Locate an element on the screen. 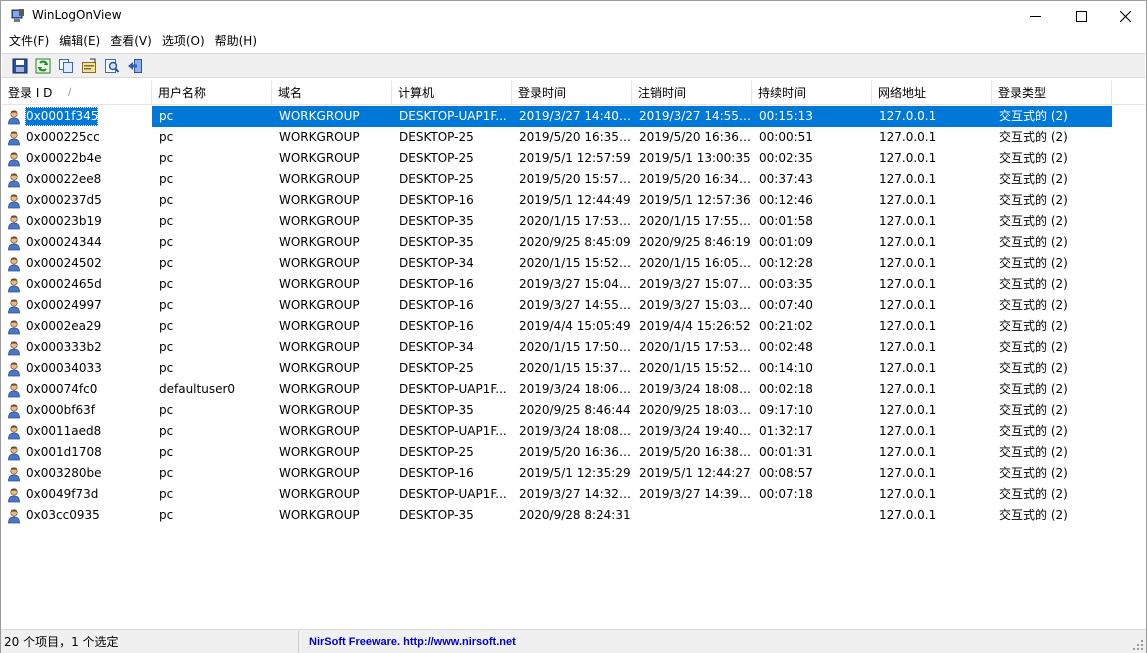  cell-duration: 00:02:18 is located at coordinates (786, 389).